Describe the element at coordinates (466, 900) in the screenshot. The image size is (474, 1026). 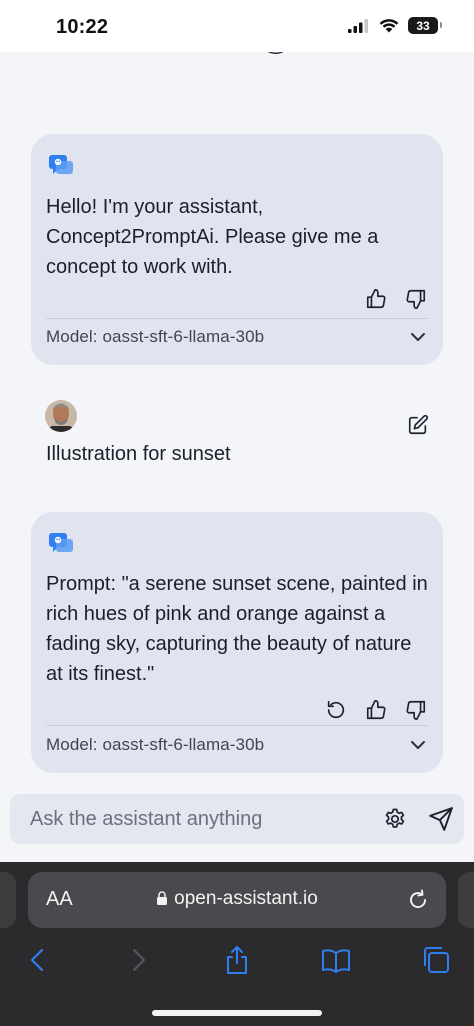
I see `next-tab-preview` at that location.